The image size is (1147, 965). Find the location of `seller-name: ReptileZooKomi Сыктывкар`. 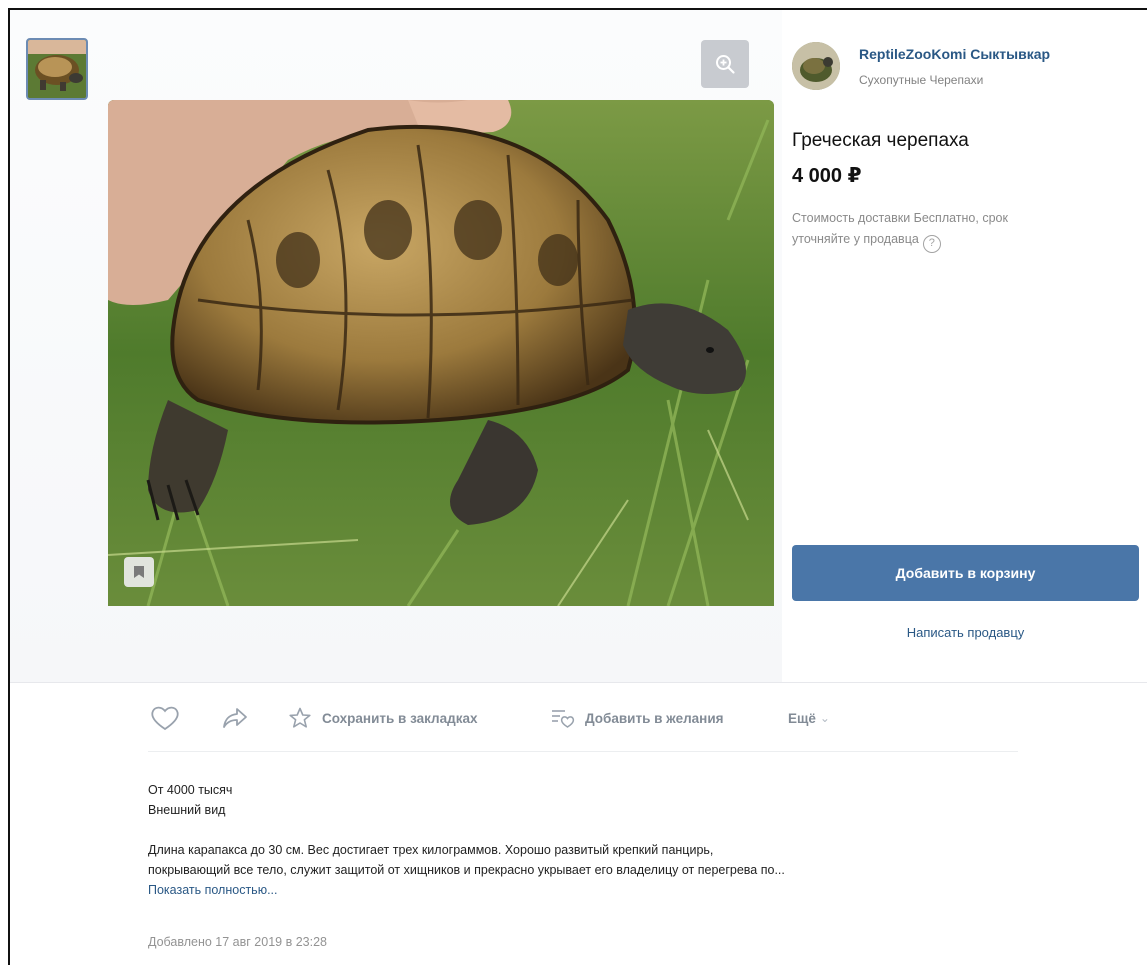

seller-name: ReptileZooKomi Сыктывкар is located at coordinates (954, 54).